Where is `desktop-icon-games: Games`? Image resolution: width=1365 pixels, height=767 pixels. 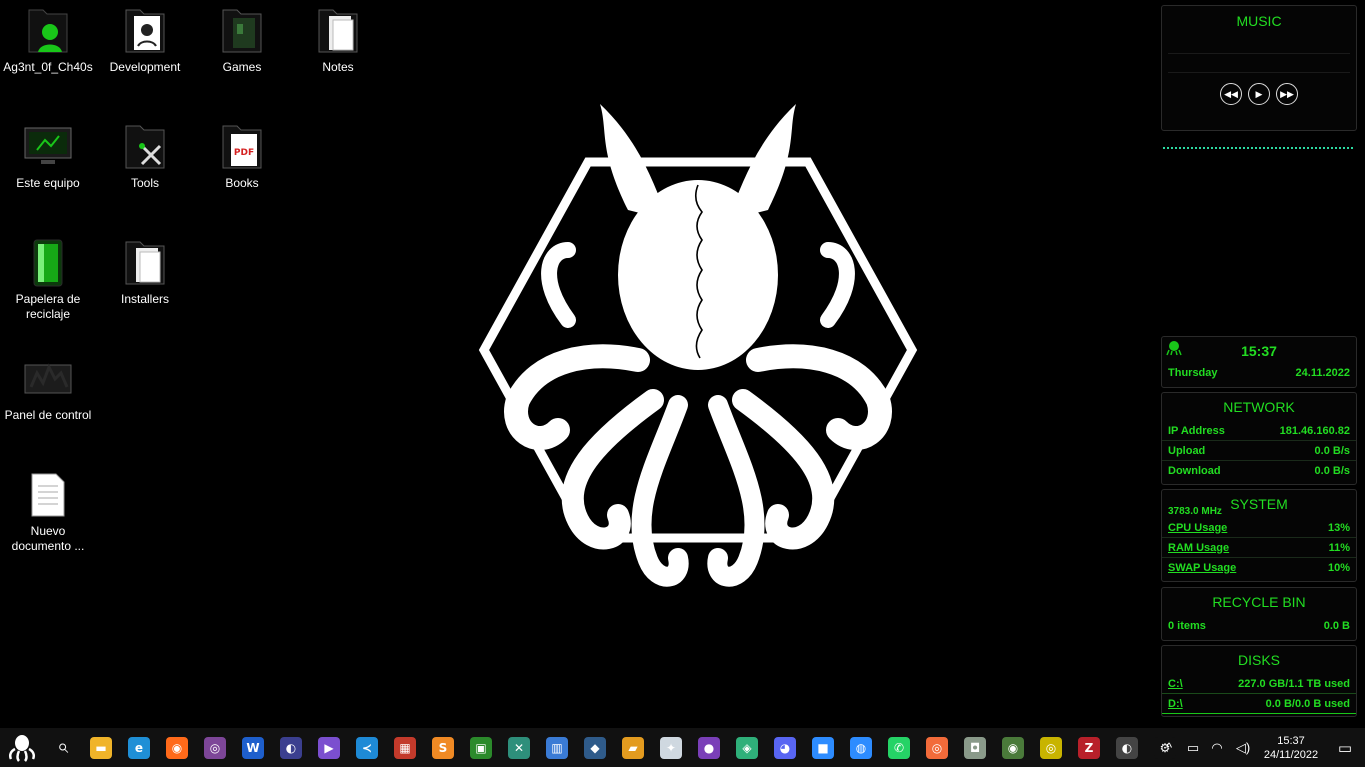
desktop-icon-games: Games is located at coordinates (242, 40).